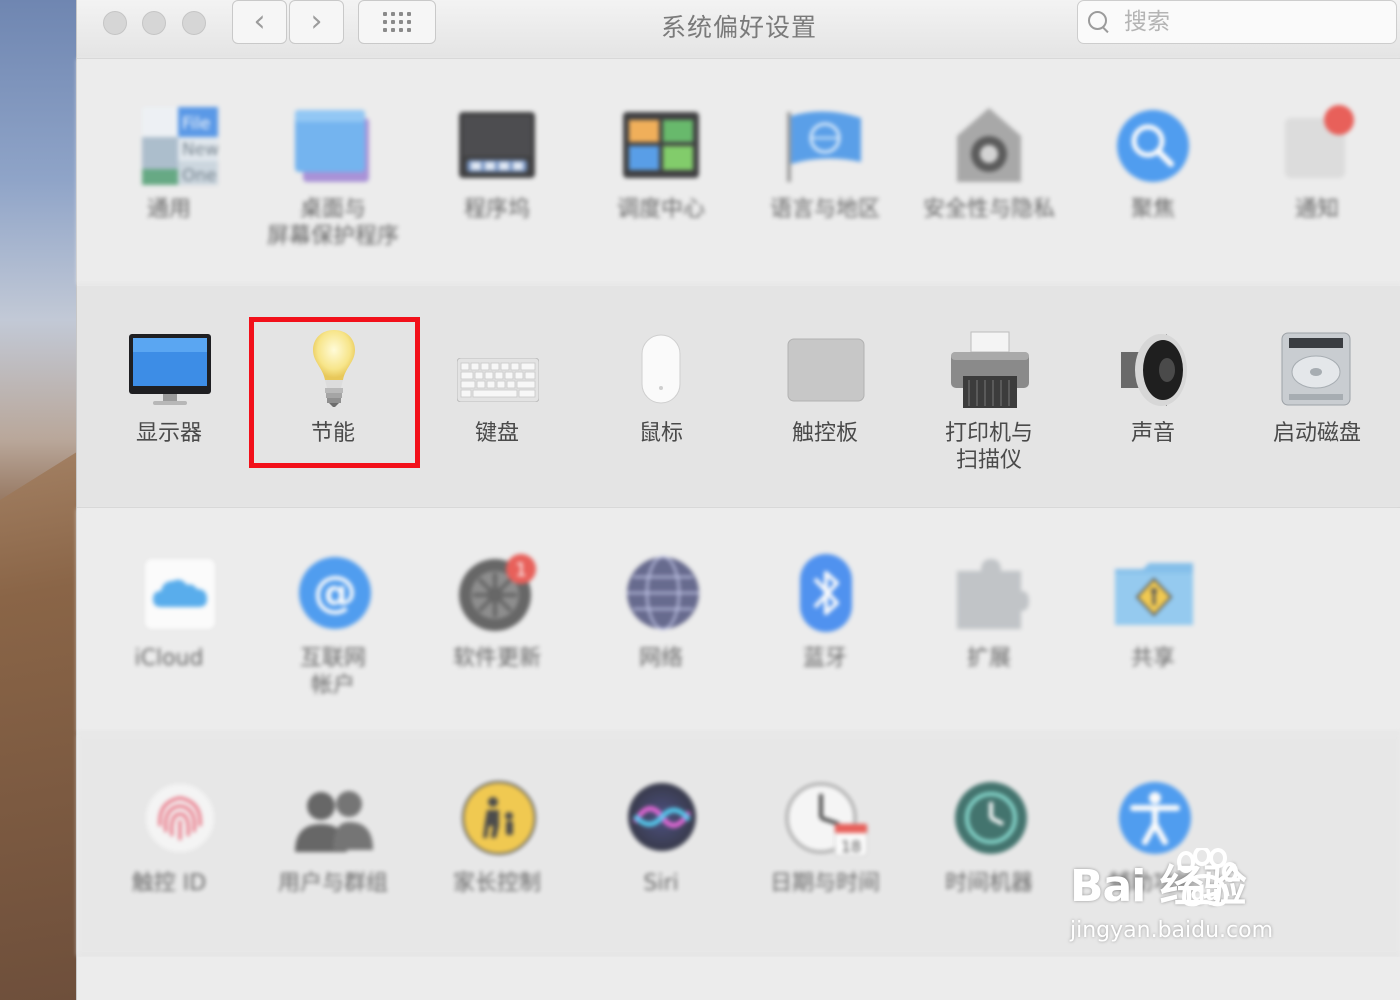 This screenshot has width=1400, height=1000. What do you see at coordinates (738, 978) in the screenshot?
I see `bottom-section` at bounding box center [738, 978].